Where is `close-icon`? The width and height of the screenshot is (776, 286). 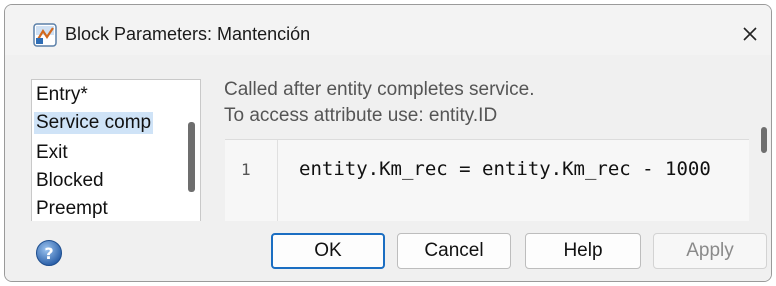
close-icon is located at coordinates (750, 34).